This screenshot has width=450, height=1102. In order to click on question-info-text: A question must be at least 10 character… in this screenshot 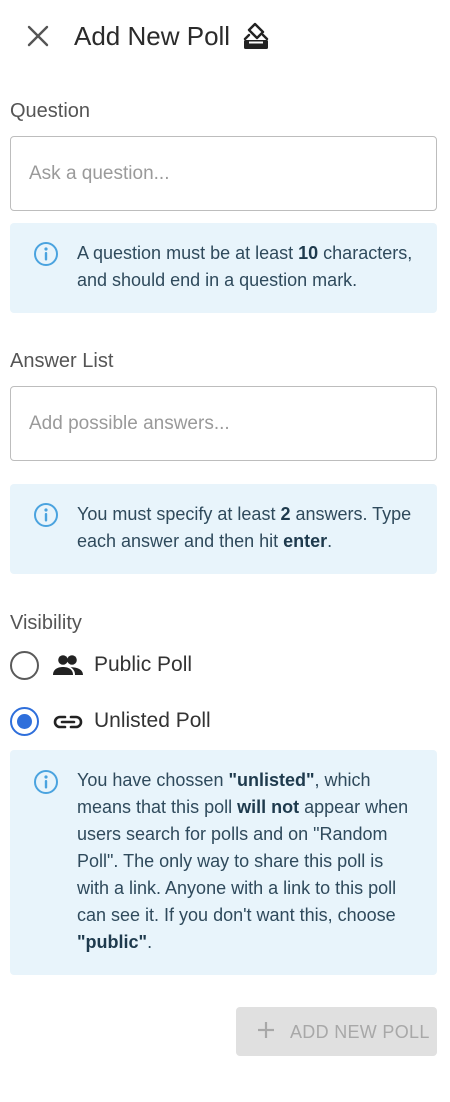, I will do `click(245, 266)`.